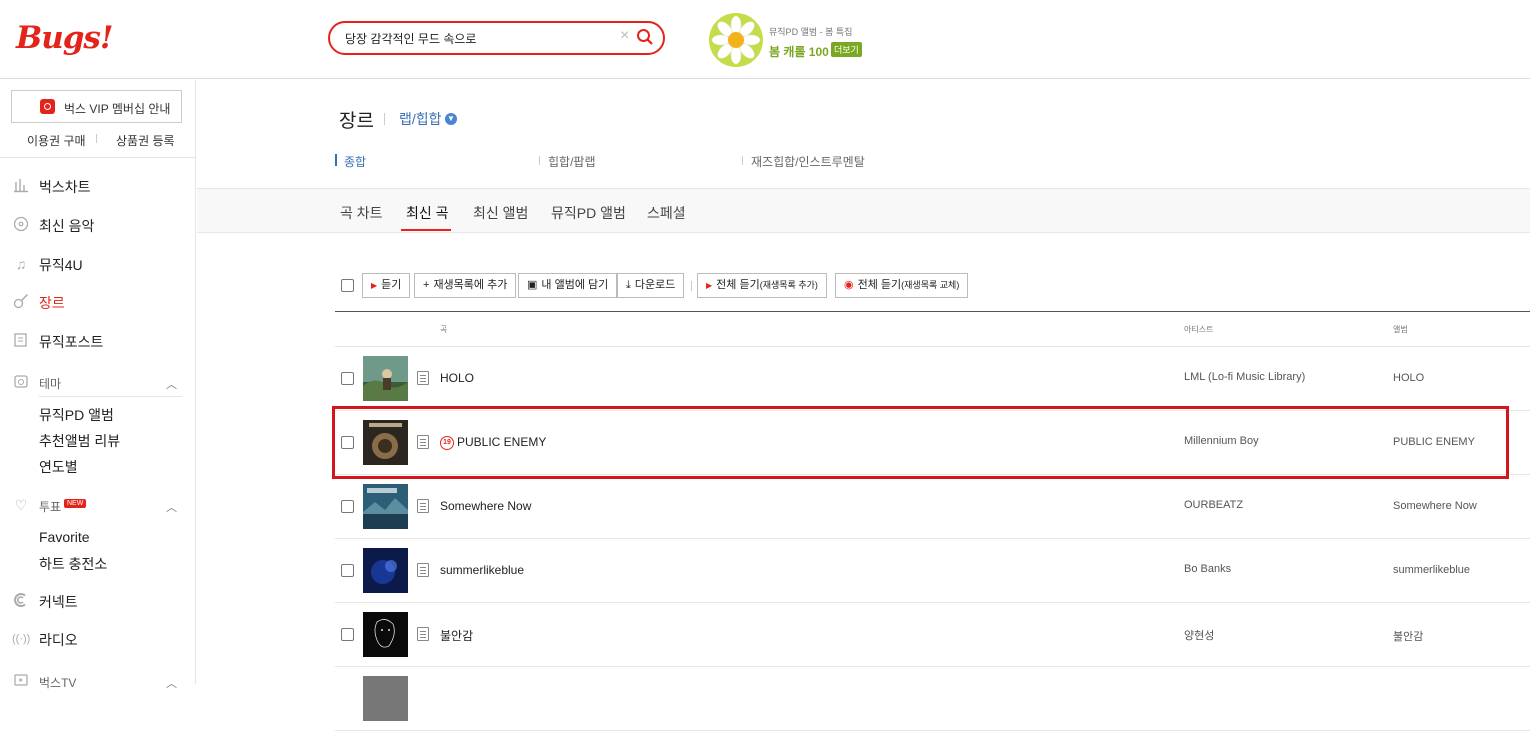 This screenshot has height=731, width=1530. I want to click on table-row: 불안감 양현성 불안감, so click(932, 635).